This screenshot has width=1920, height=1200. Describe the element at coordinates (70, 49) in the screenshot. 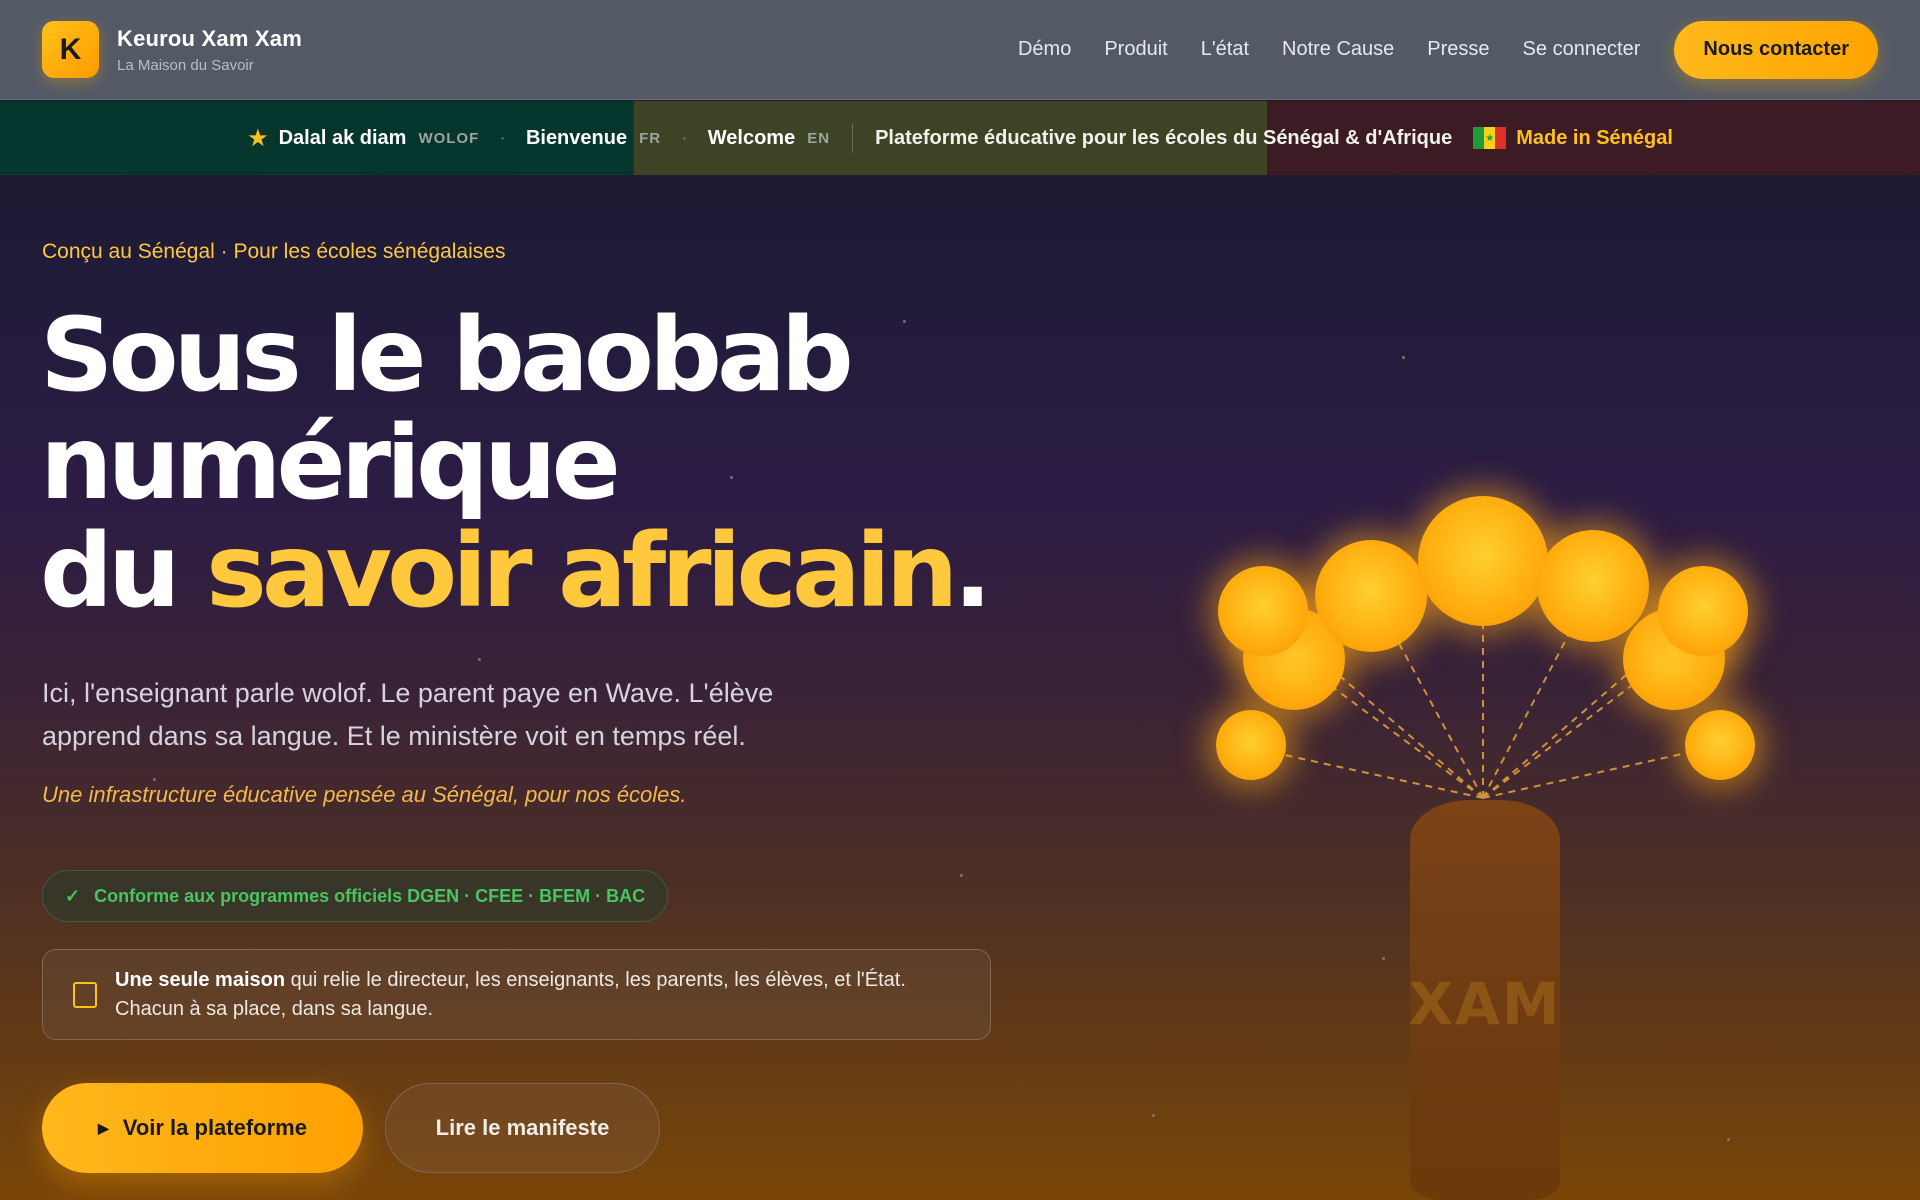

I see `logo: K` at that location.